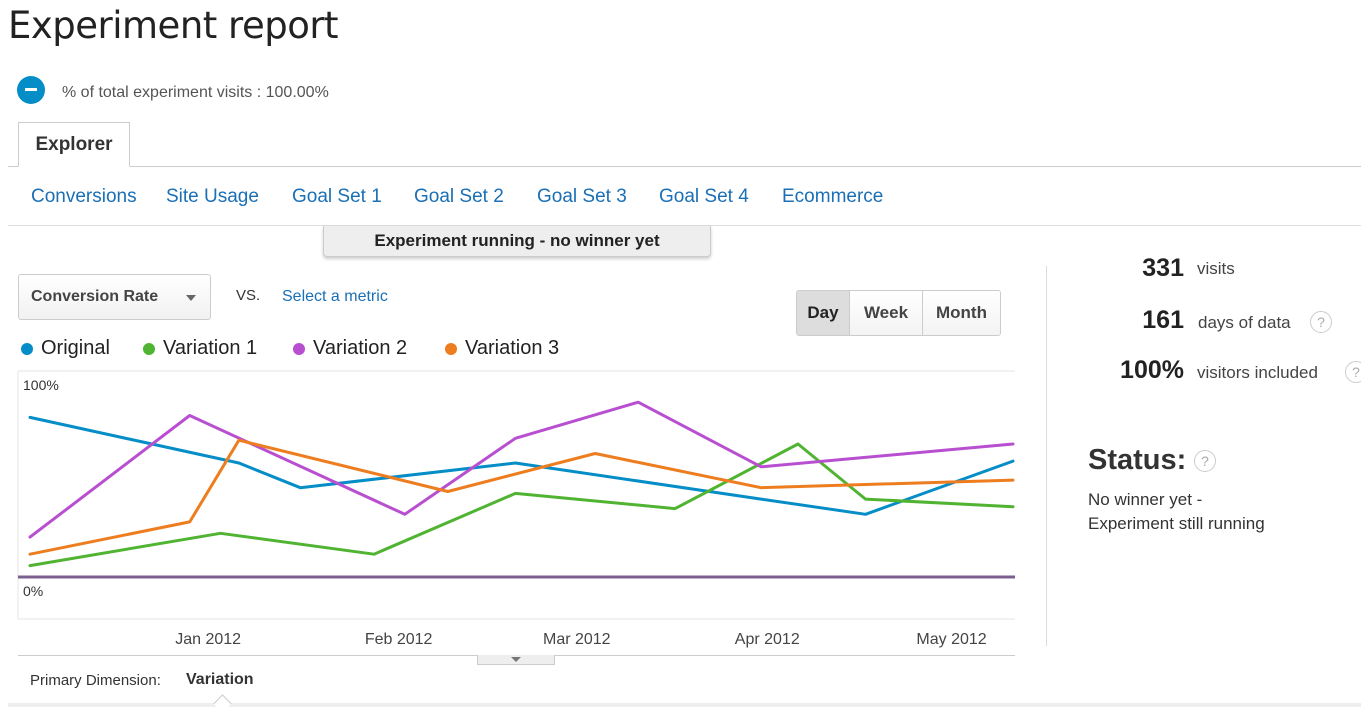 Image resolution: width=1361 pixels, height=713 pixels. I want to click on legend-item-variation-2: Variation 2, so click(350, 348).